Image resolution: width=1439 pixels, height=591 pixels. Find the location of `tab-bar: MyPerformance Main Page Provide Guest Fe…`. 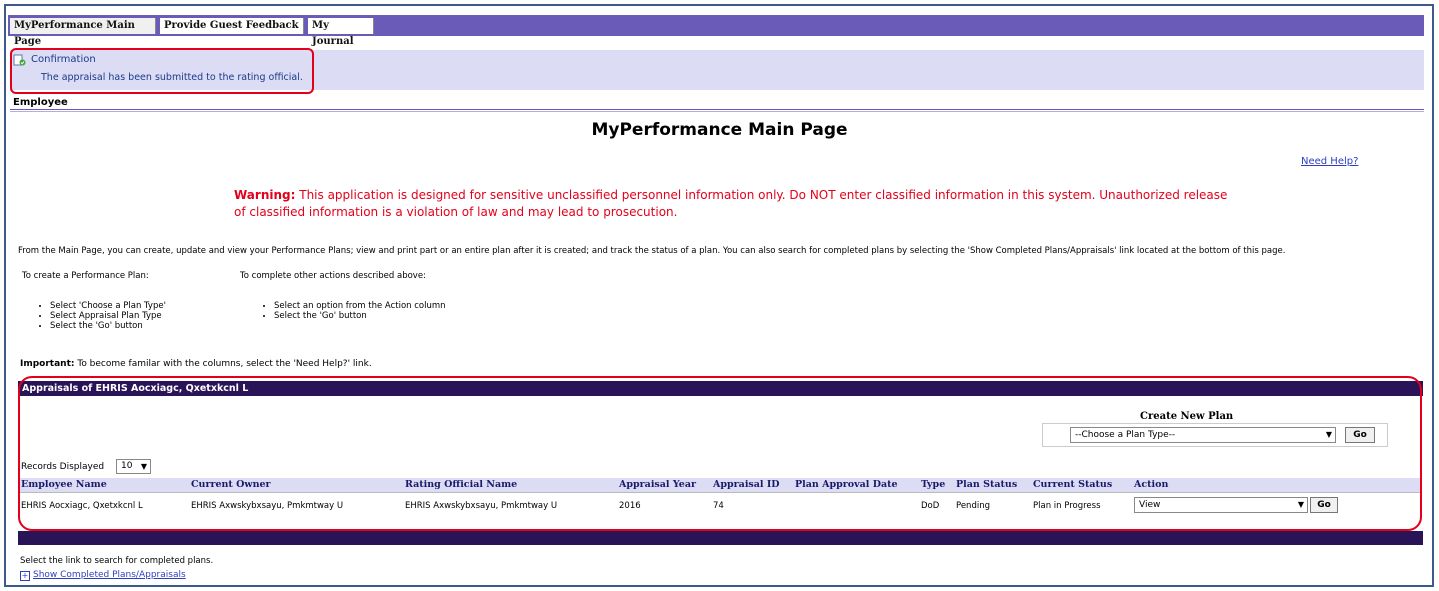

tab-bar: MyPerformance Main Page Provide Guest Fe… is located at coordinates (716, 31).